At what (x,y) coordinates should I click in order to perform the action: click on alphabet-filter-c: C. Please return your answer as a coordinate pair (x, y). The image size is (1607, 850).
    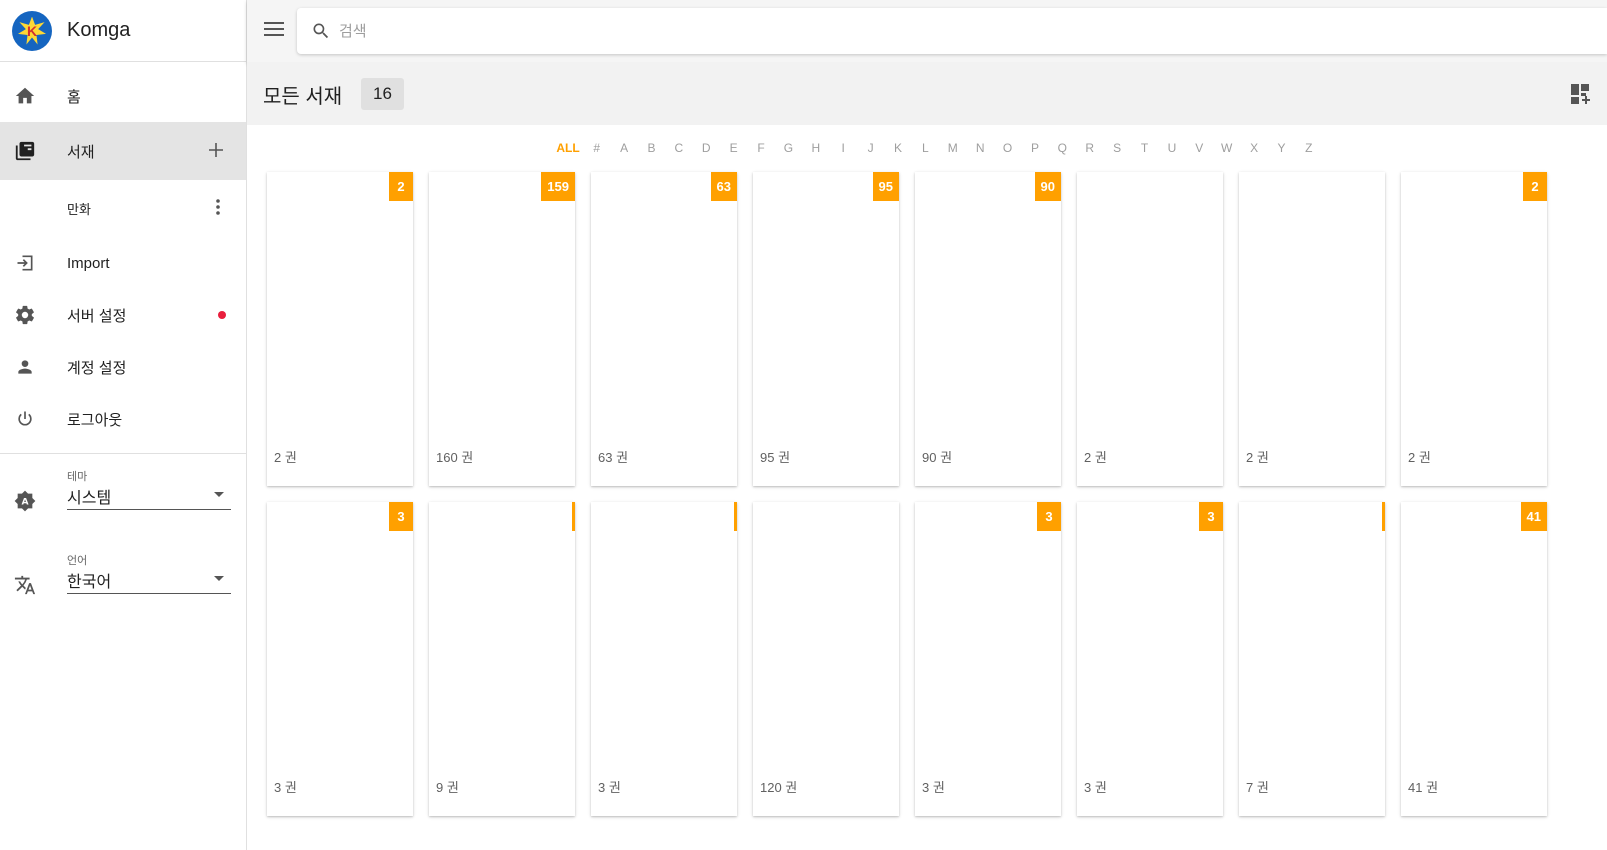
    Looking at the image, I should click on (678, 150).